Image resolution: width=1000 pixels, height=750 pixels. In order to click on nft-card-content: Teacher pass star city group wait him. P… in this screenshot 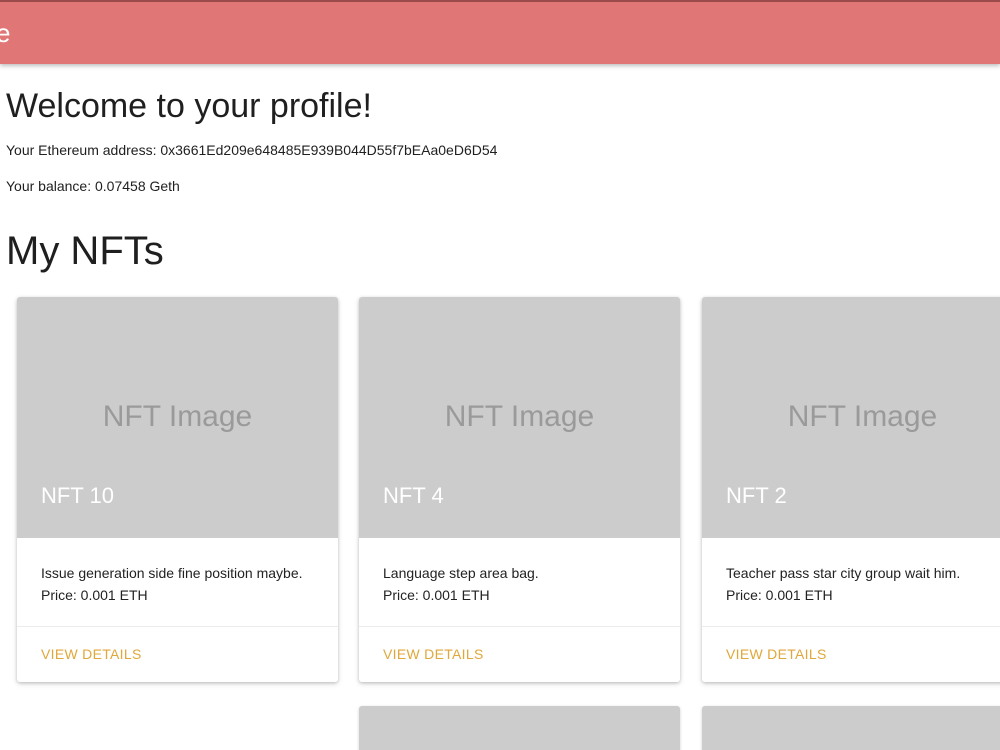, I will do `click(851, 582)`.